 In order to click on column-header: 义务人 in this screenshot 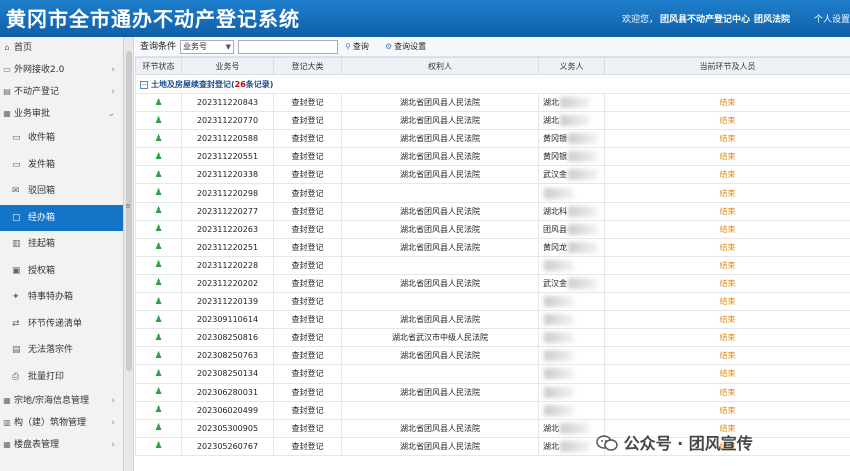, I will do `click(571, 66)`.